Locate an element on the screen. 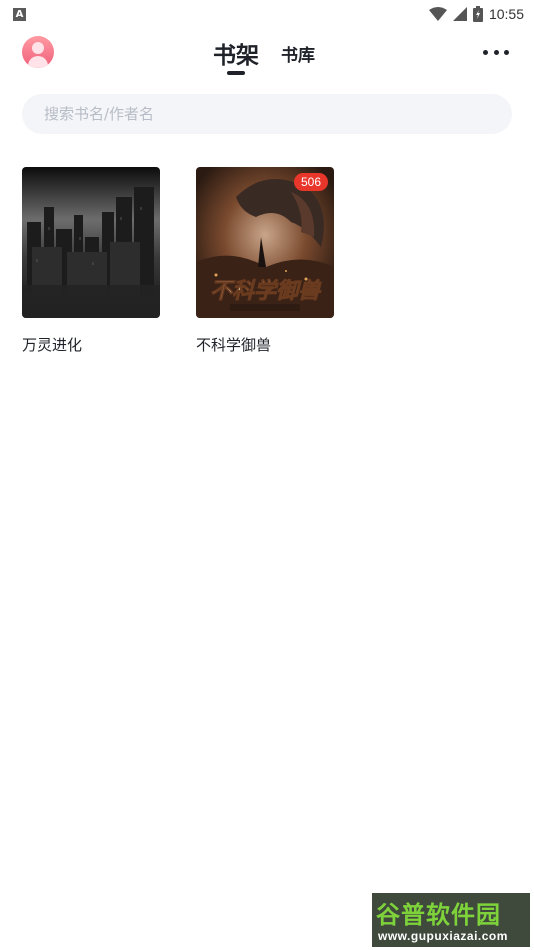 This screenshot has height=950, width=534. book-cover is located at coordinates (91, 242).